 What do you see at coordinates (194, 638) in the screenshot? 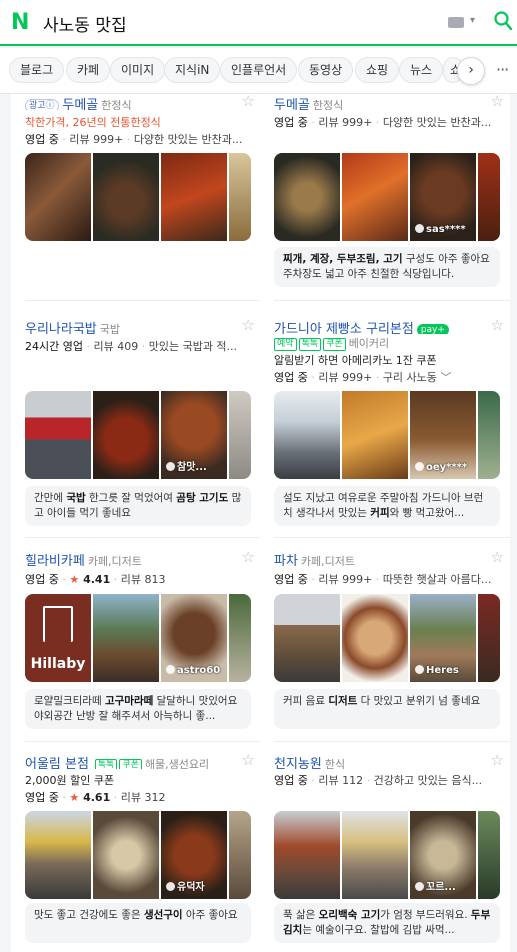
I see `food-photo: astro60` at bounding box center [194, 638].